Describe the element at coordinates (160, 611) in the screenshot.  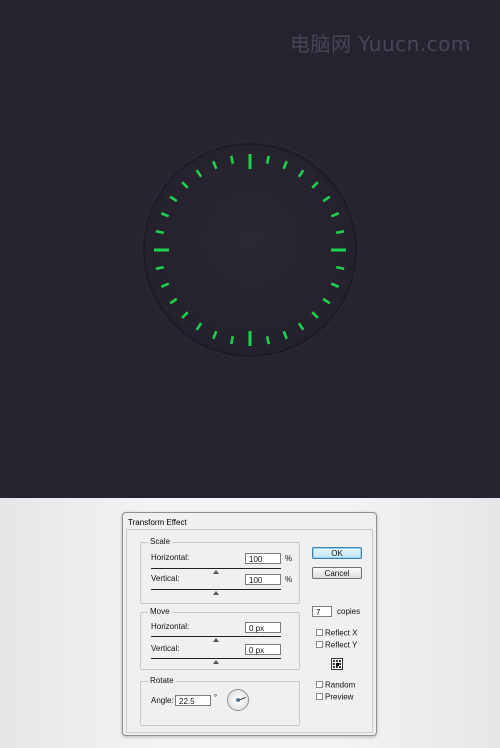
I see `move-group-label: Move` at that location.